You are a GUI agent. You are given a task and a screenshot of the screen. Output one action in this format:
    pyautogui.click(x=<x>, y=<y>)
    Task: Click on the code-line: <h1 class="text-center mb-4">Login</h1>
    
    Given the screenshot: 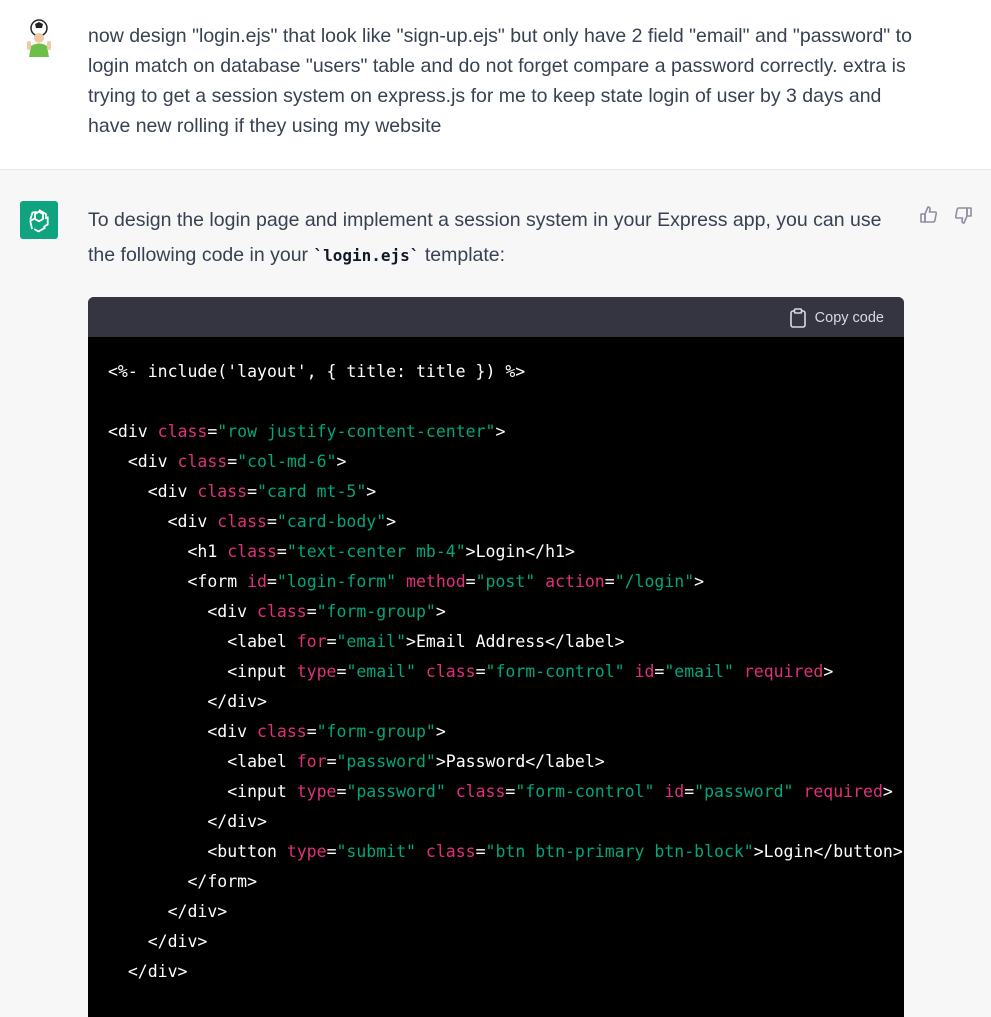 What is the action you would take?
    pyautogui.click(x=506, y=552)
    